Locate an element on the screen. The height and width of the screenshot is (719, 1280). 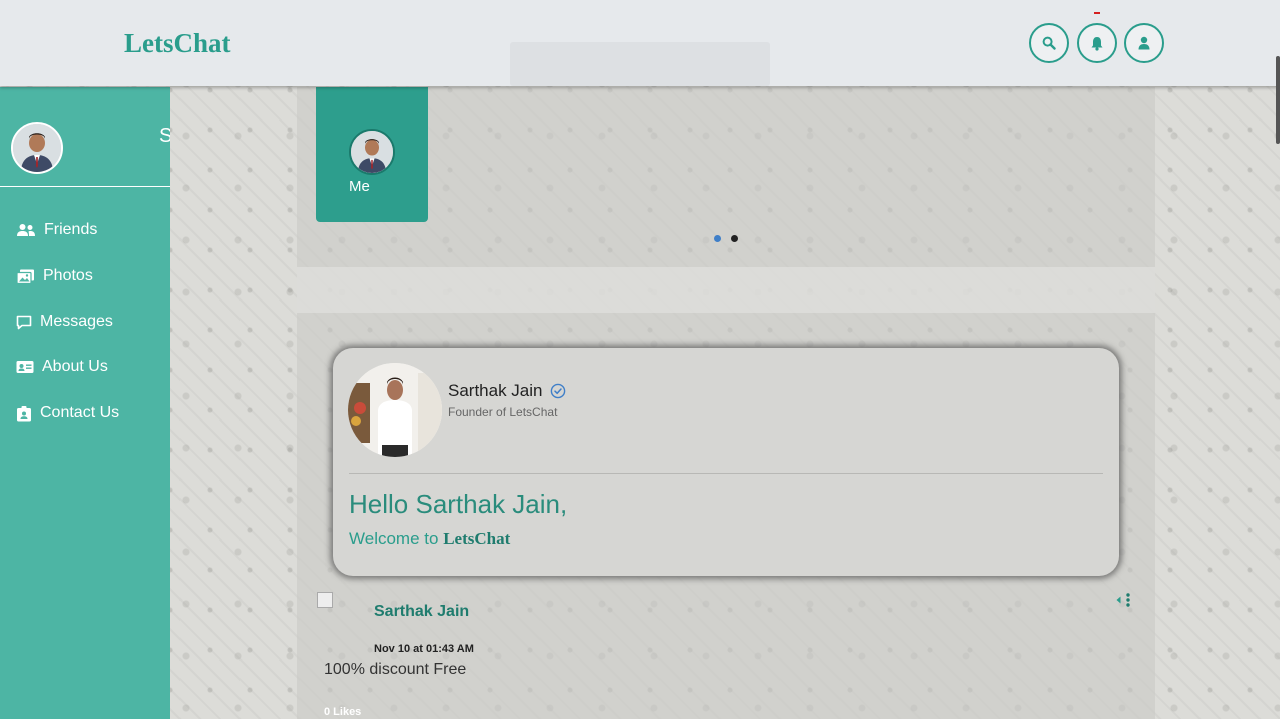
sidebar-item-label: Messages is located at coordinates (76, 321).